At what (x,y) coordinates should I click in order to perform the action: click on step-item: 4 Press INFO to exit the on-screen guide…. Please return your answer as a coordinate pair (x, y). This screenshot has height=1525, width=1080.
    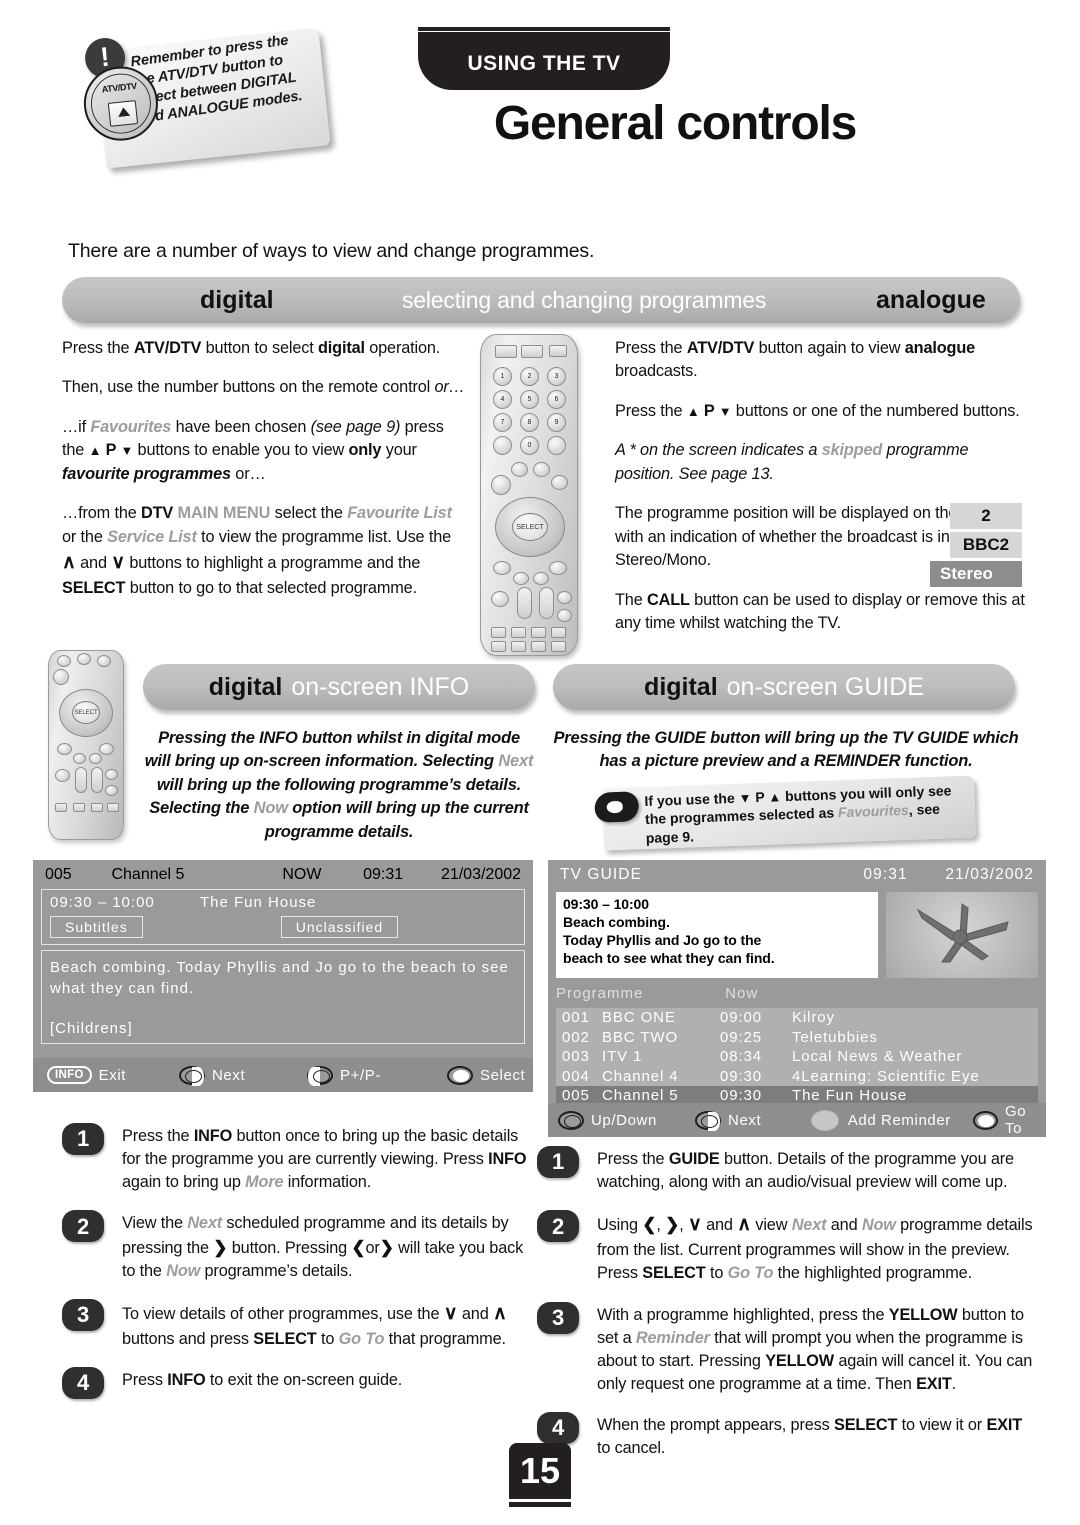
    Looking at the image, I should click on (297, 1382).